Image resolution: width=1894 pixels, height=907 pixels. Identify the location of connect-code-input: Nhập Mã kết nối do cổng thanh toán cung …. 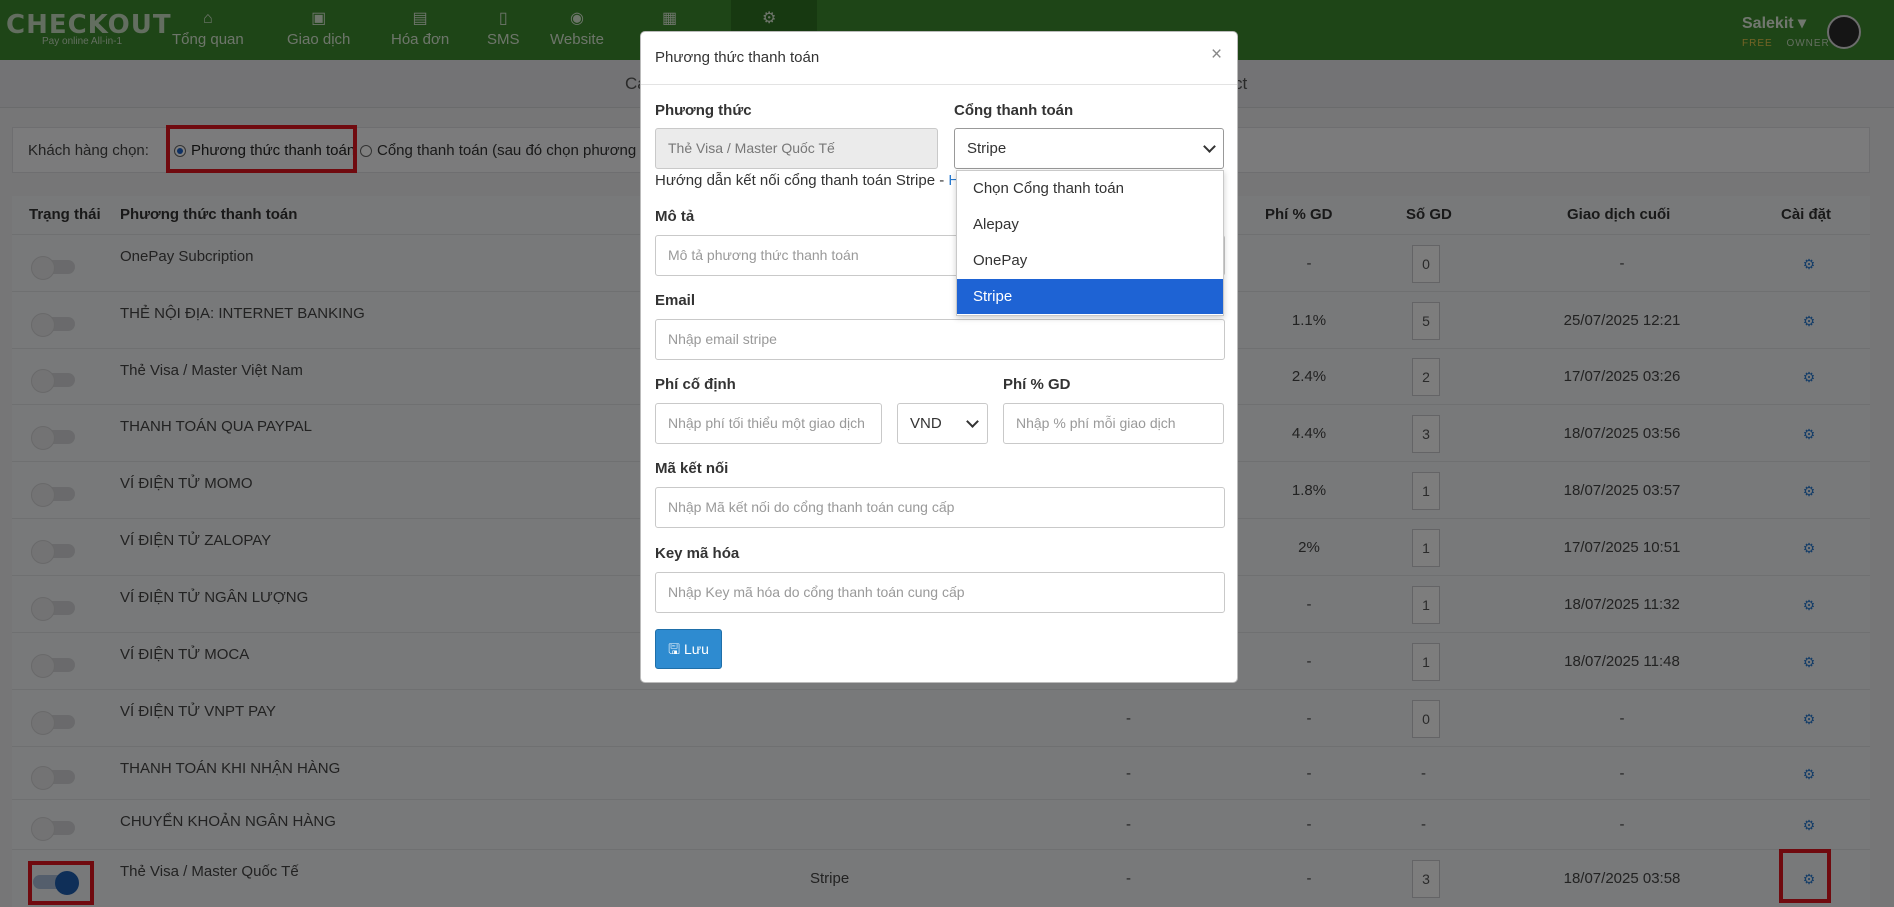
(940, 507).